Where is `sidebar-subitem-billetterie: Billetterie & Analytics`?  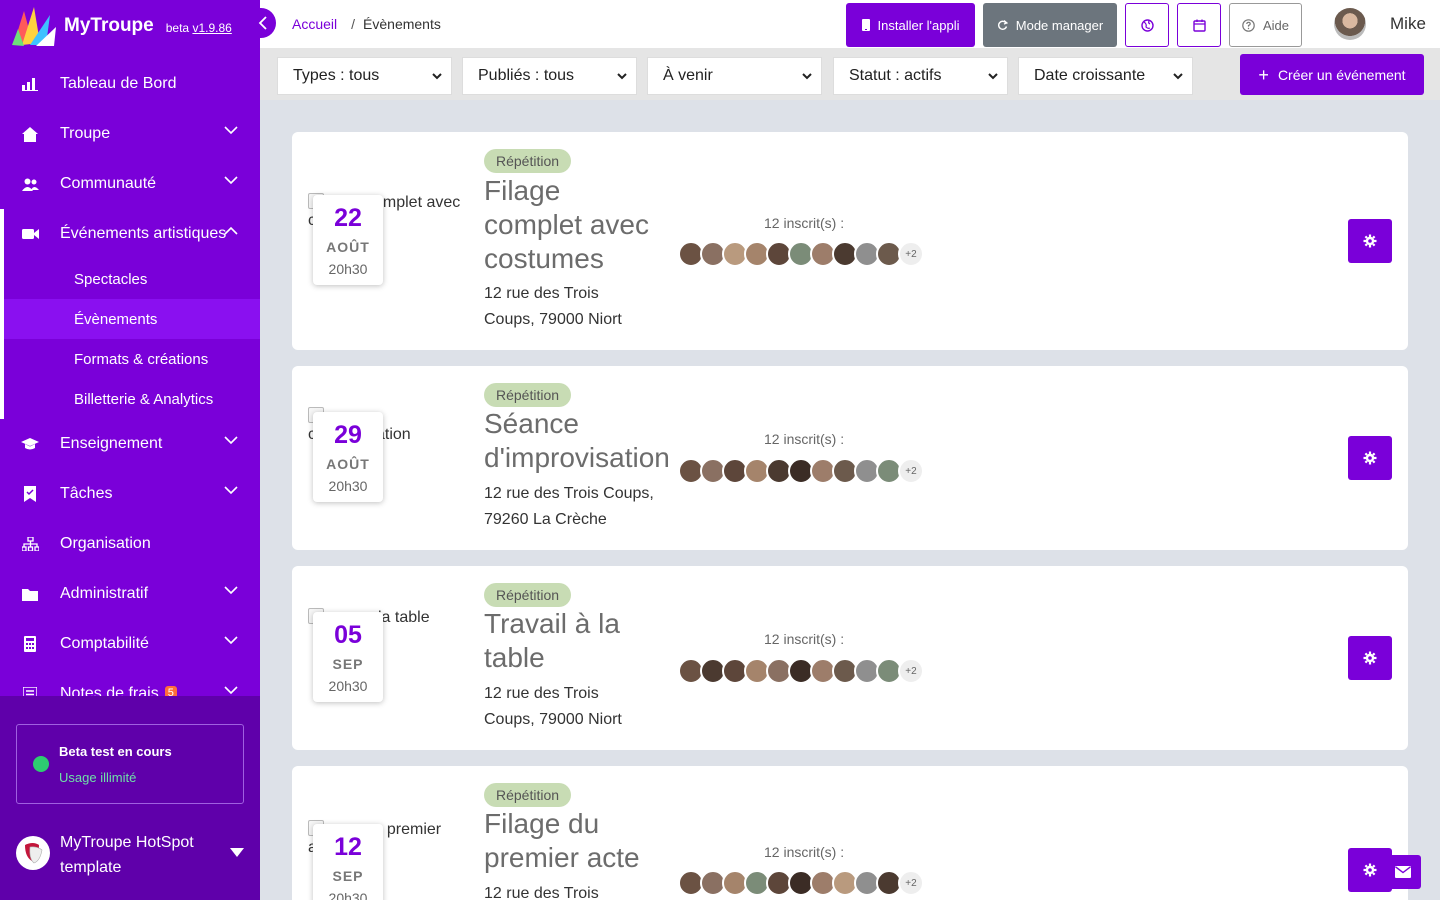
sidebar-subitem-billetterie: Billetterie & Analytics is located at coordinates (130, 399).